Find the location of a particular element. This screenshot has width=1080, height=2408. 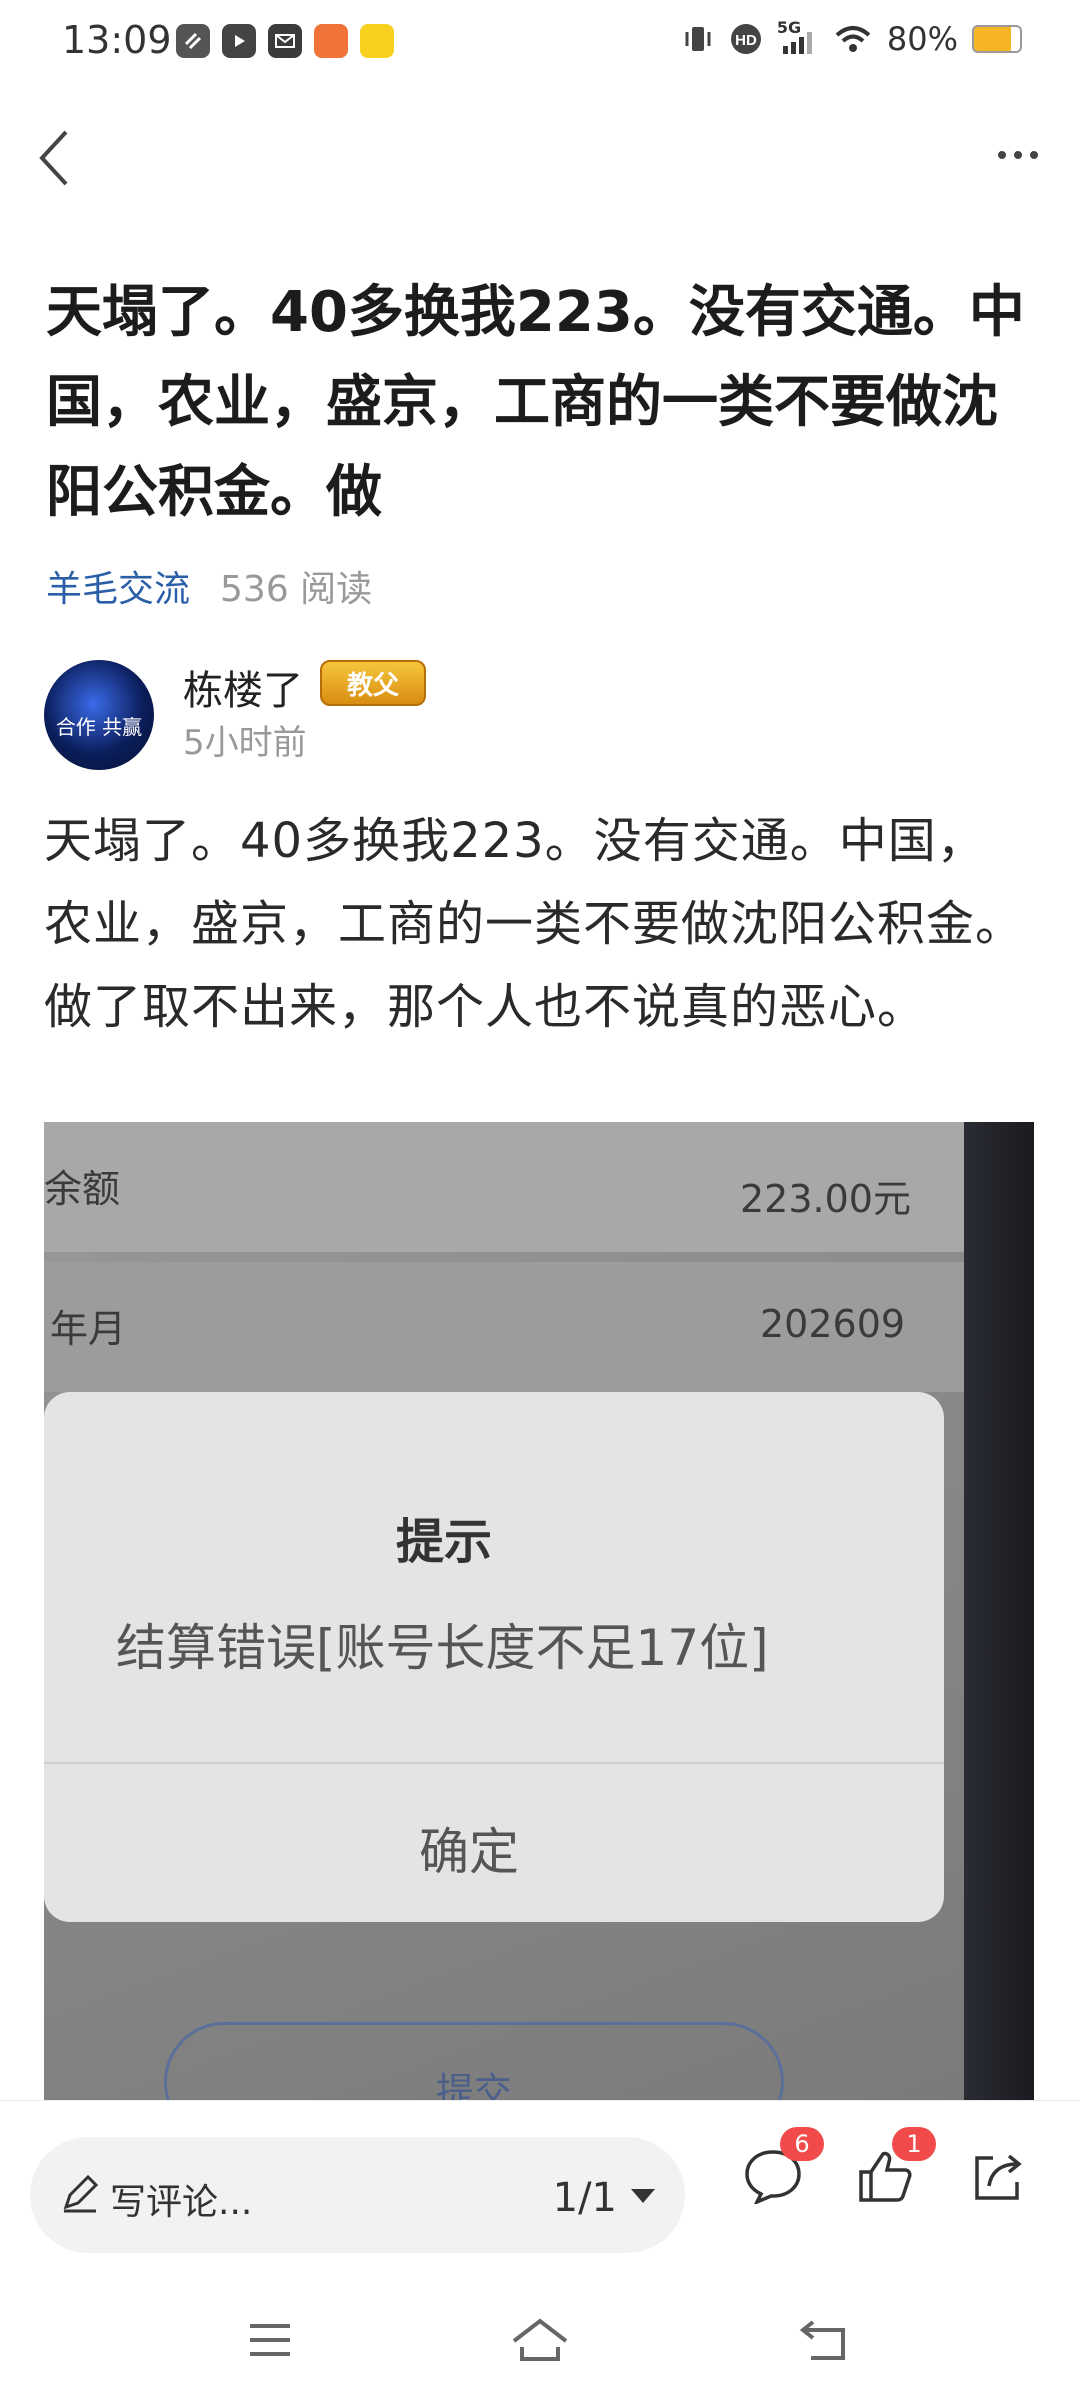

home-icon is located at coordinates (540, 2339).